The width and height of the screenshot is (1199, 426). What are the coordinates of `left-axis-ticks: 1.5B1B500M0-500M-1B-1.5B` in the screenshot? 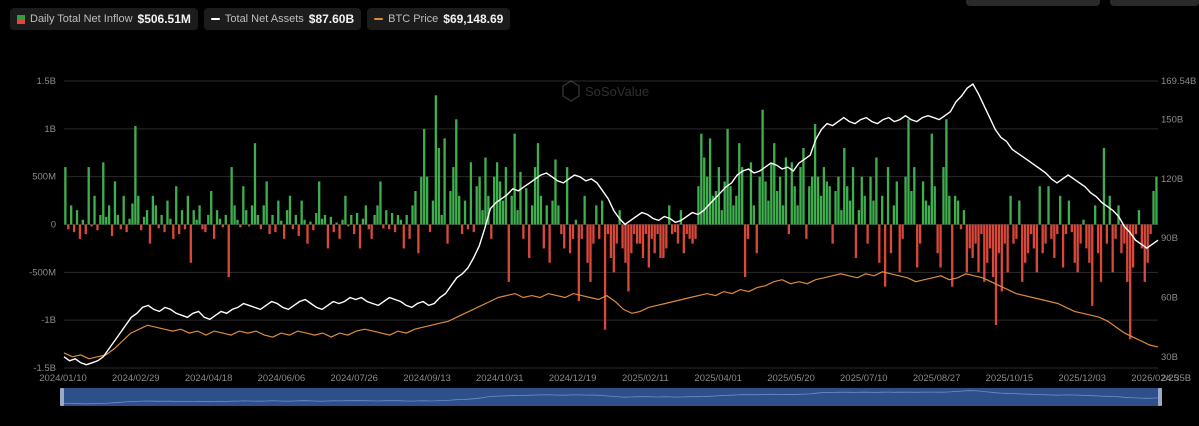 It's located at (42, 225).